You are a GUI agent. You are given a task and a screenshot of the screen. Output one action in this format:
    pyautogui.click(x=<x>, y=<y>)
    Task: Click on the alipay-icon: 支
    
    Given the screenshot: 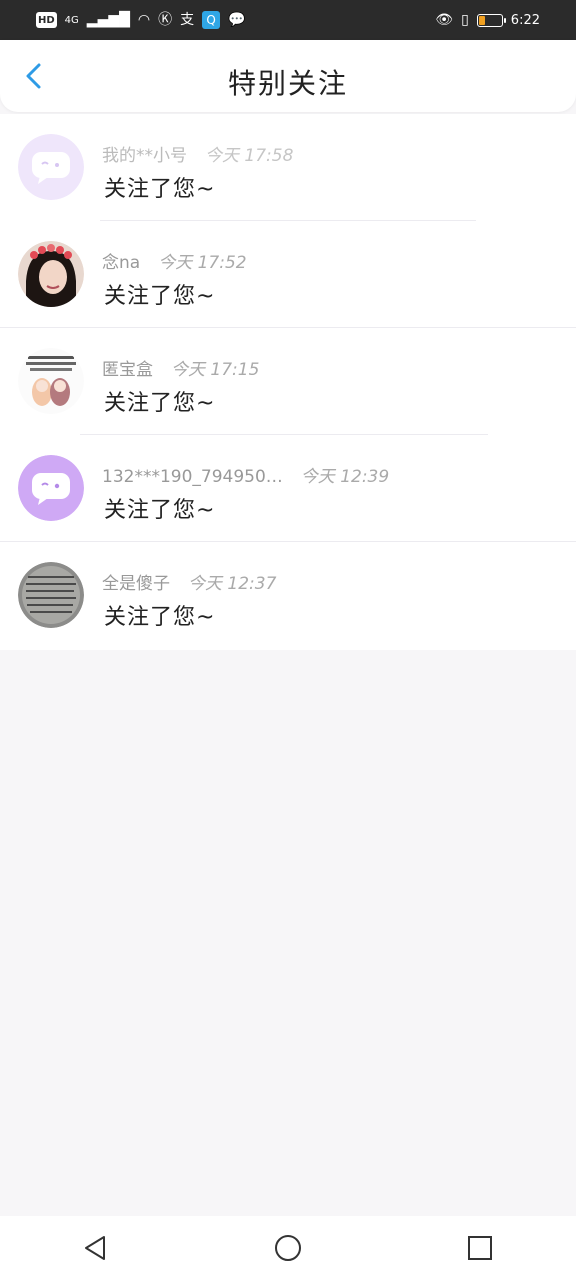 What is the action you would take?
    pyautogui.click(x=187, y=20)
    